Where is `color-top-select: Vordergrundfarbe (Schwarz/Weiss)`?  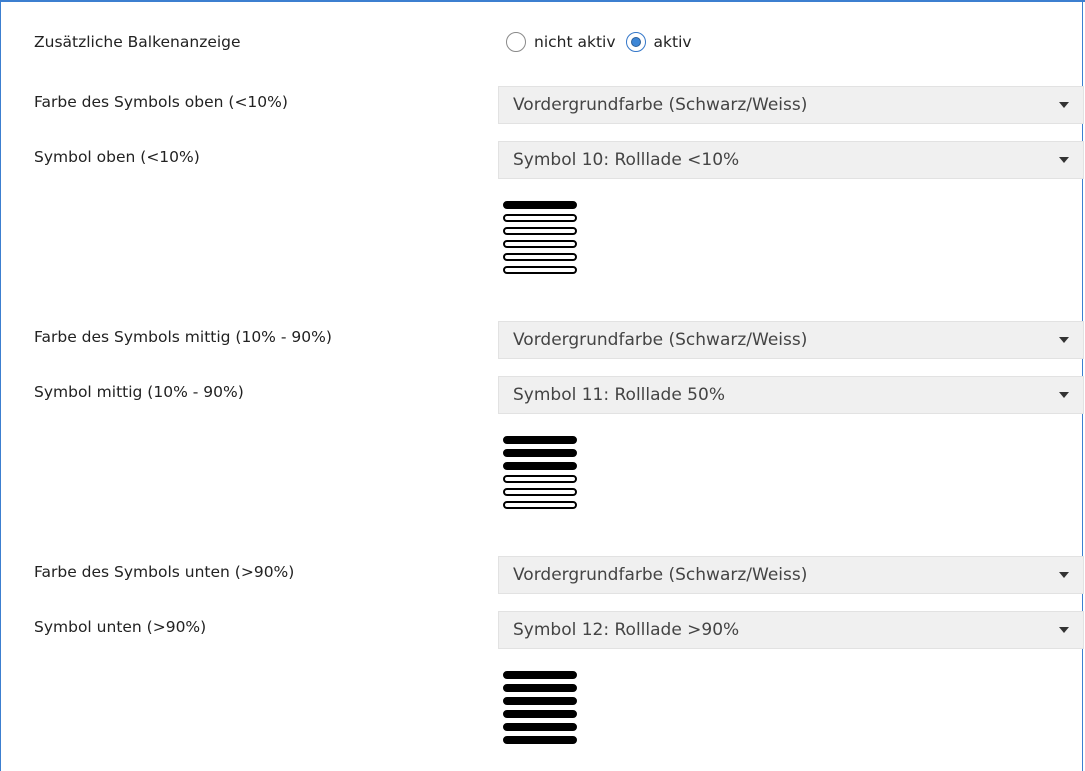
color-top-select: Vordergrundfarbe (Schwarz/Weiss) is located at coordinates (791, 105).